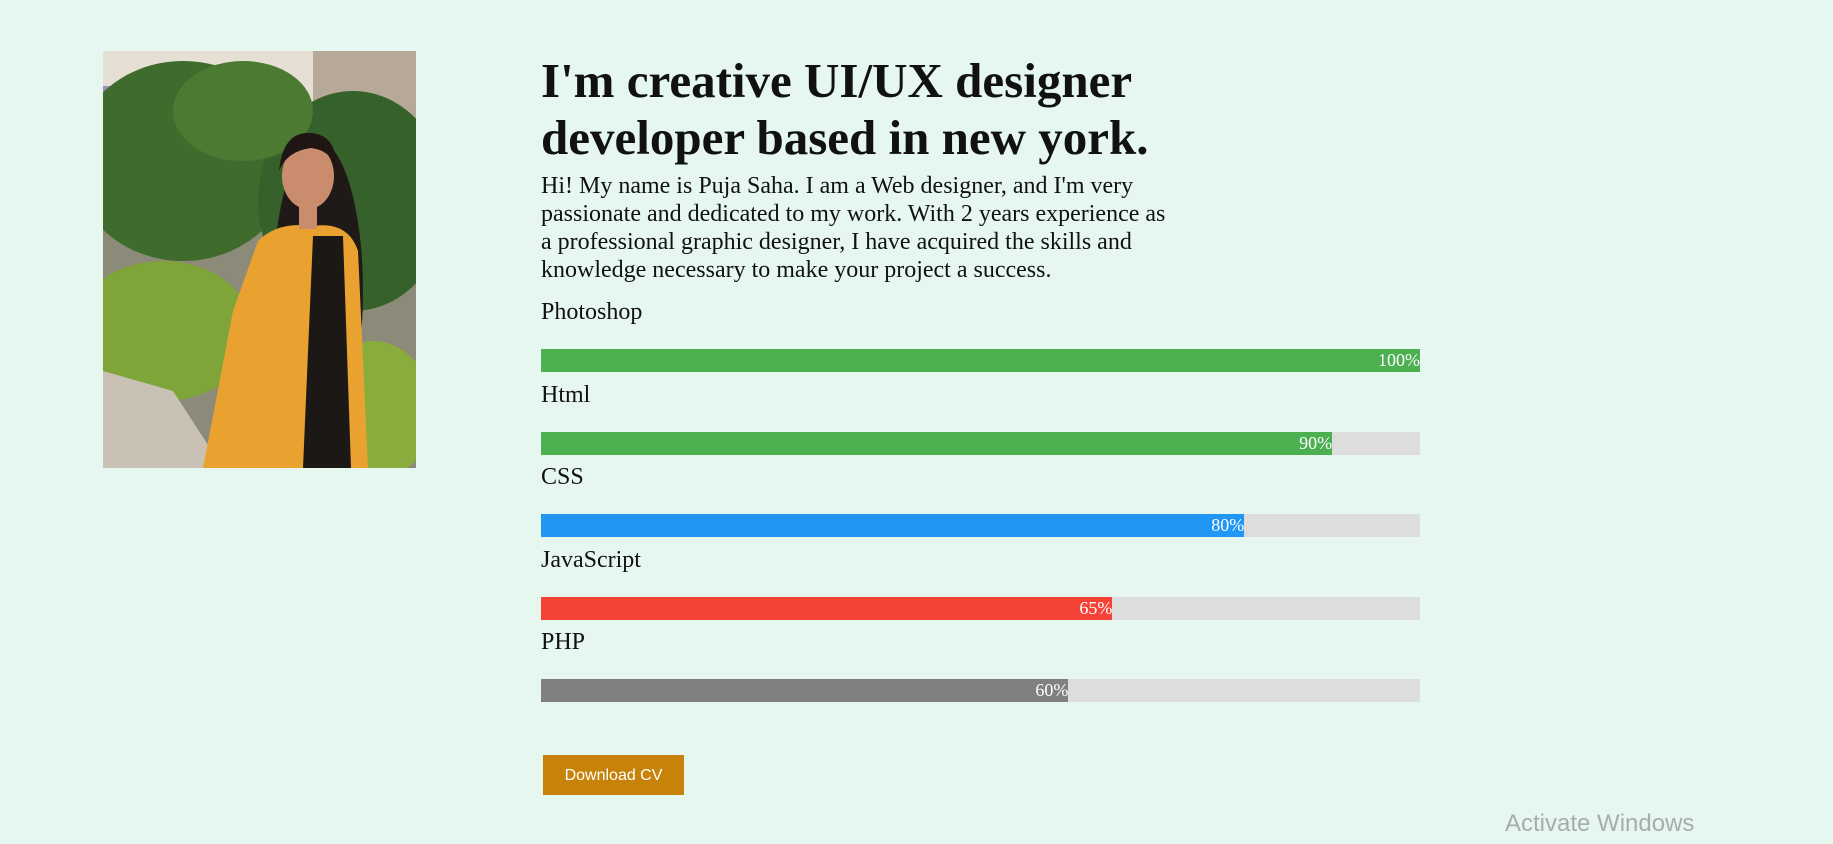  I want to click on profile-photo, so click(259, 259).